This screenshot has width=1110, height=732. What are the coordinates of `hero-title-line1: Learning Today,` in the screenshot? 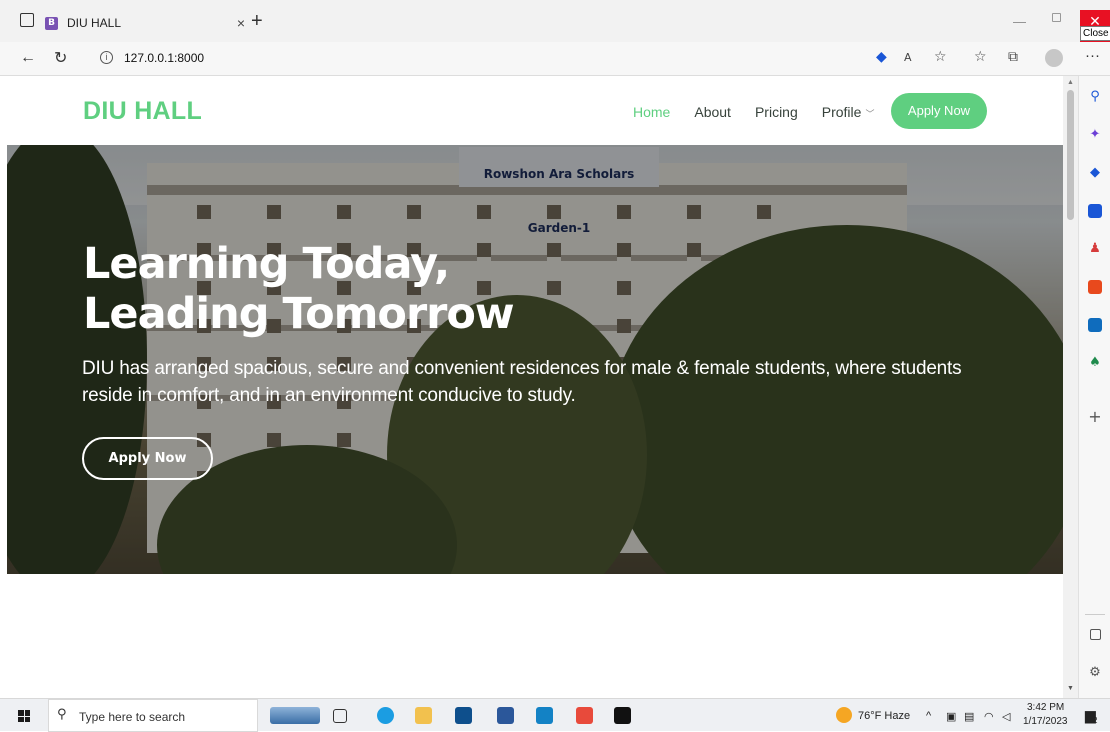 It's located at (266, 264).